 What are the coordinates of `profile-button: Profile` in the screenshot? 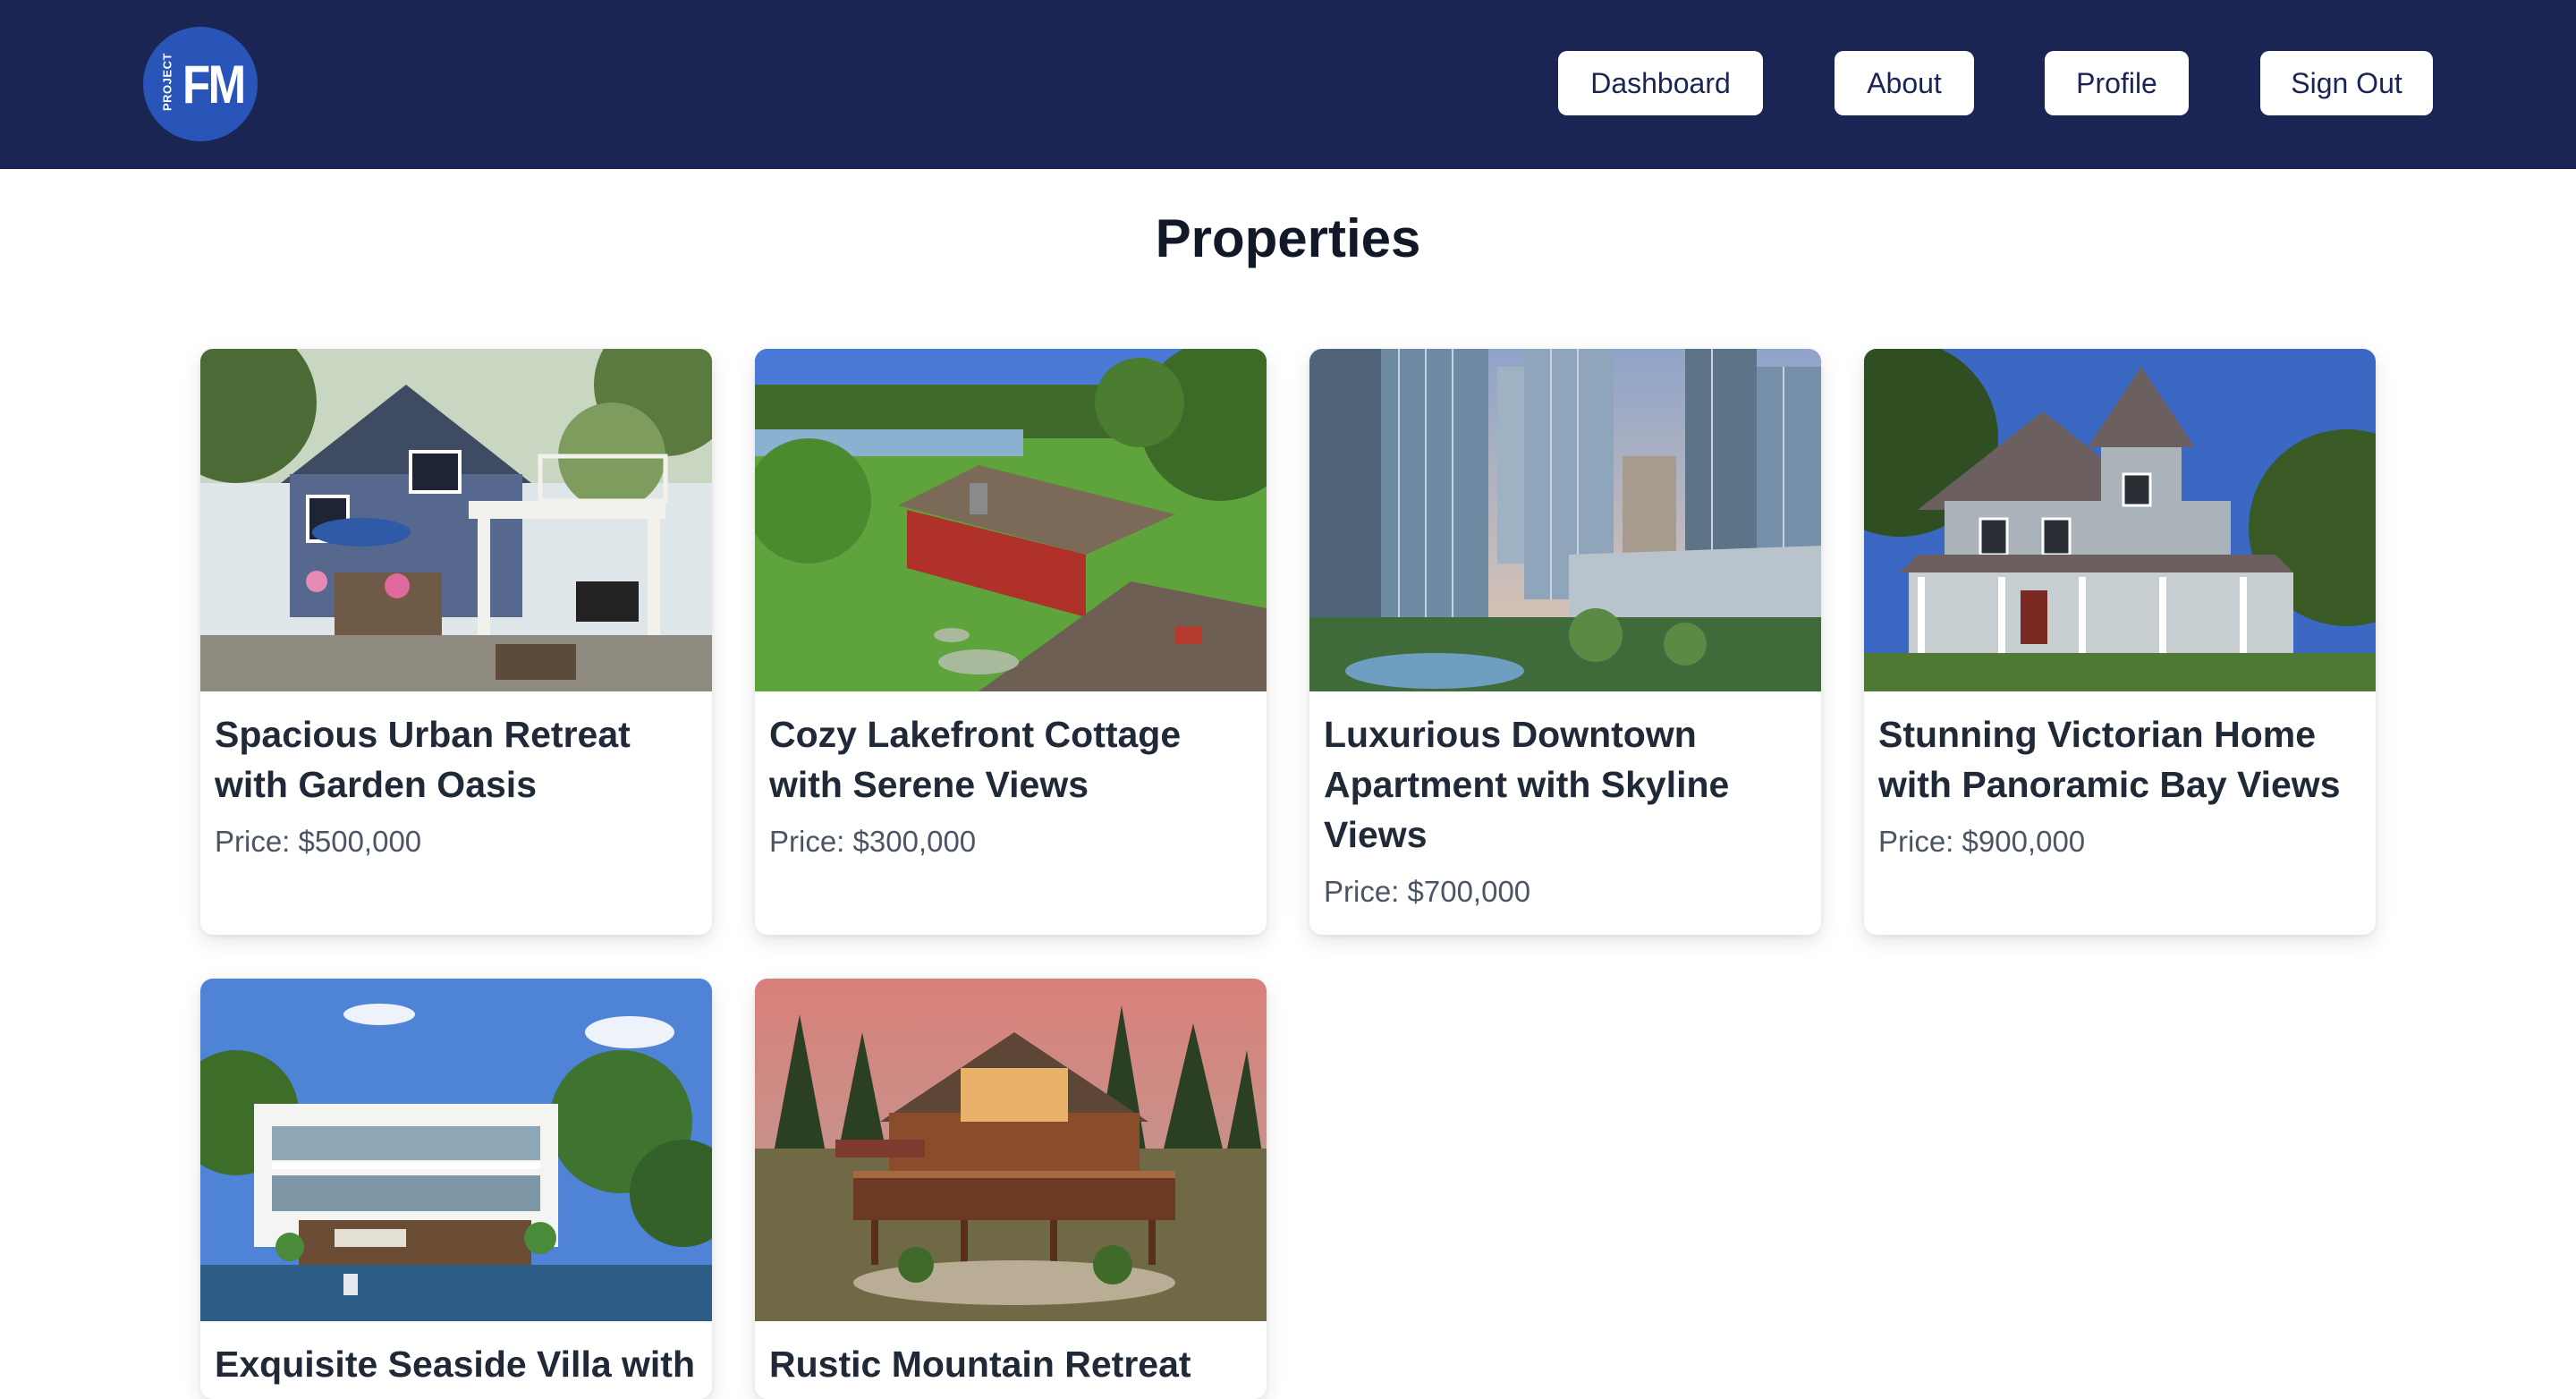 It's located at (2117, 83).